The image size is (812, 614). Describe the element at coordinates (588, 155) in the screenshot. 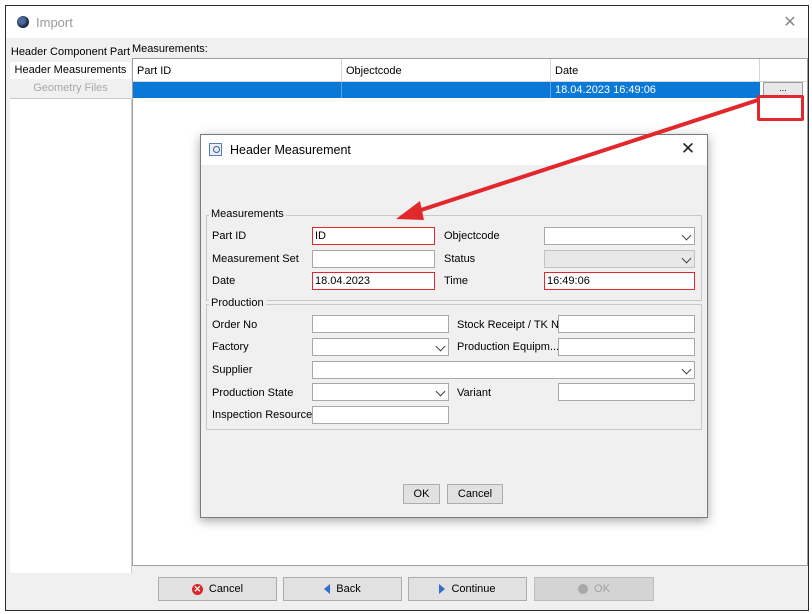

I see `annotation-arrow-line` at that location.